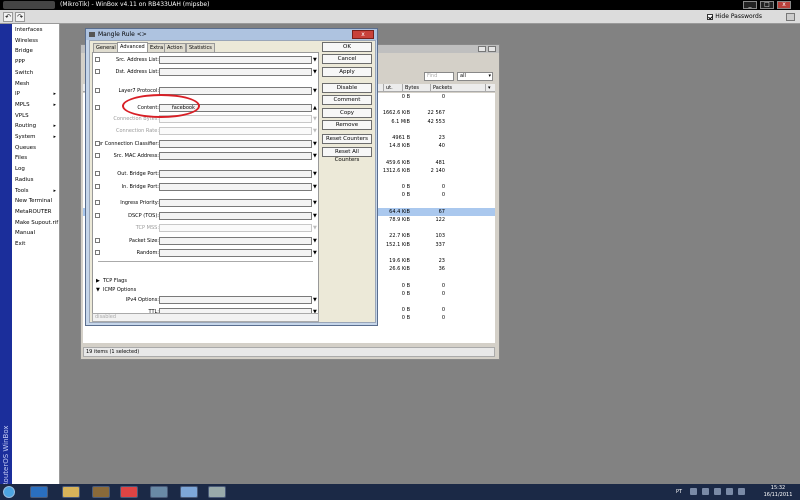  Describe the element at coordinates (129, 492) in the screenshot. I see `chrome-icon` at that location.